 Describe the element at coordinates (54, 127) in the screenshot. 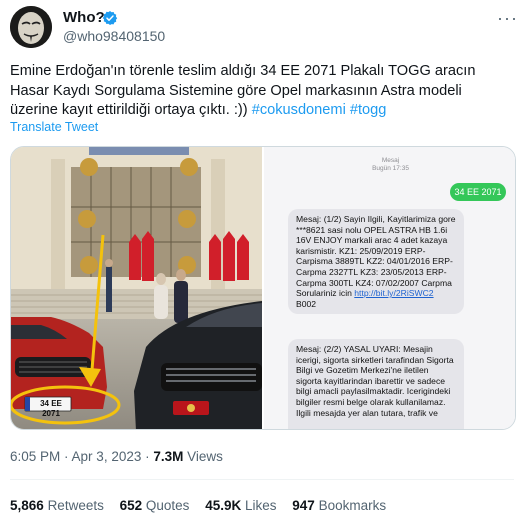

I see `translate-tweet-link: Translate Tweet` at that location.